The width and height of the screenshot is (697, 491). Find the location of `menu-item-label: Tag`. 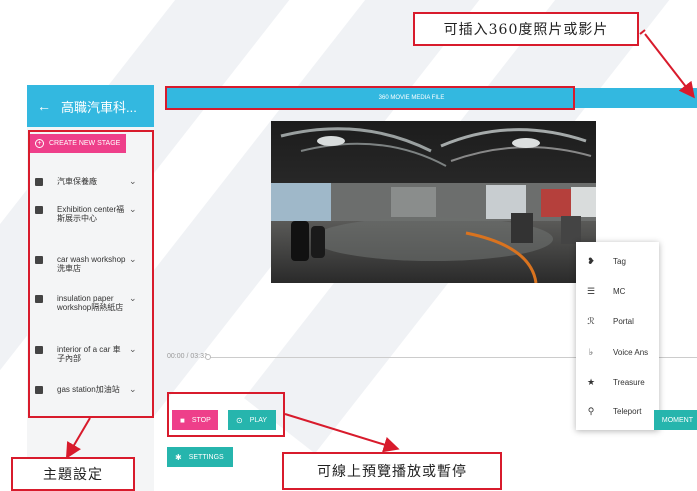

menu-item-label: Tag is located at coordinates (619, 261).